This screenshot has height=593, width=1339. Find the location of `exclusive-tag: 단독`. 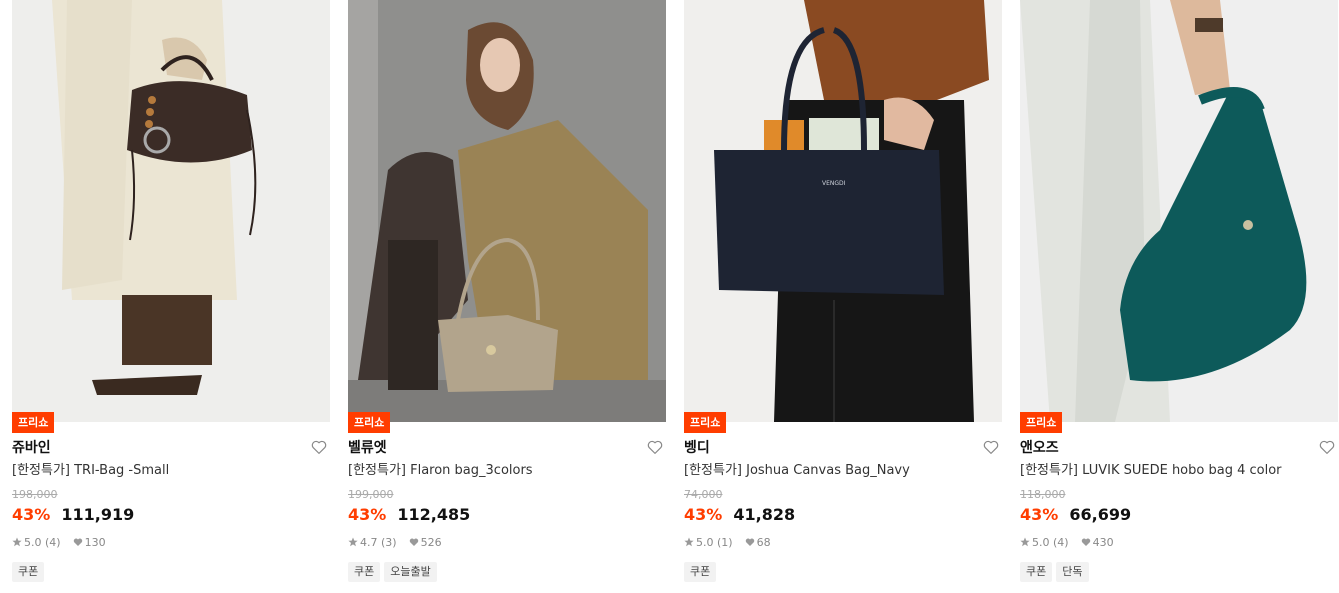

exclusive-tag: 단독 is located at coordinates (1072, 572).